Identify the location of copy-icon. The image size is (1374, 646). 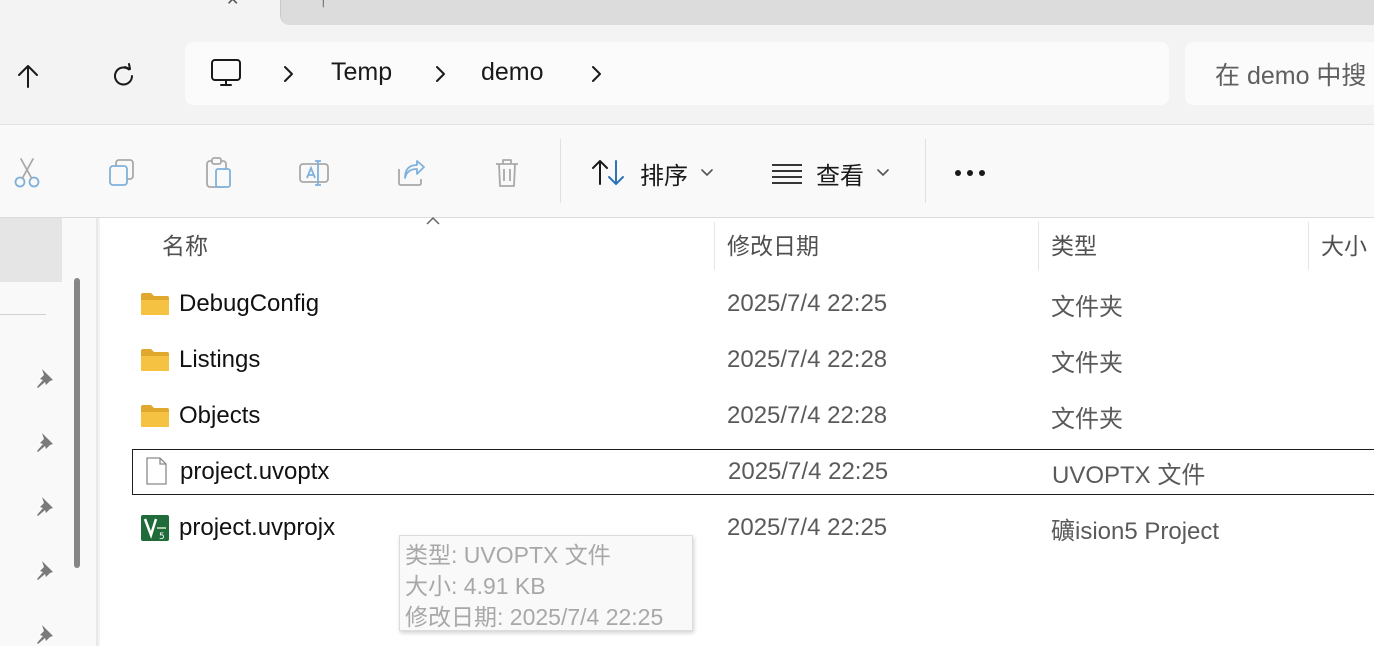
(121, 172).